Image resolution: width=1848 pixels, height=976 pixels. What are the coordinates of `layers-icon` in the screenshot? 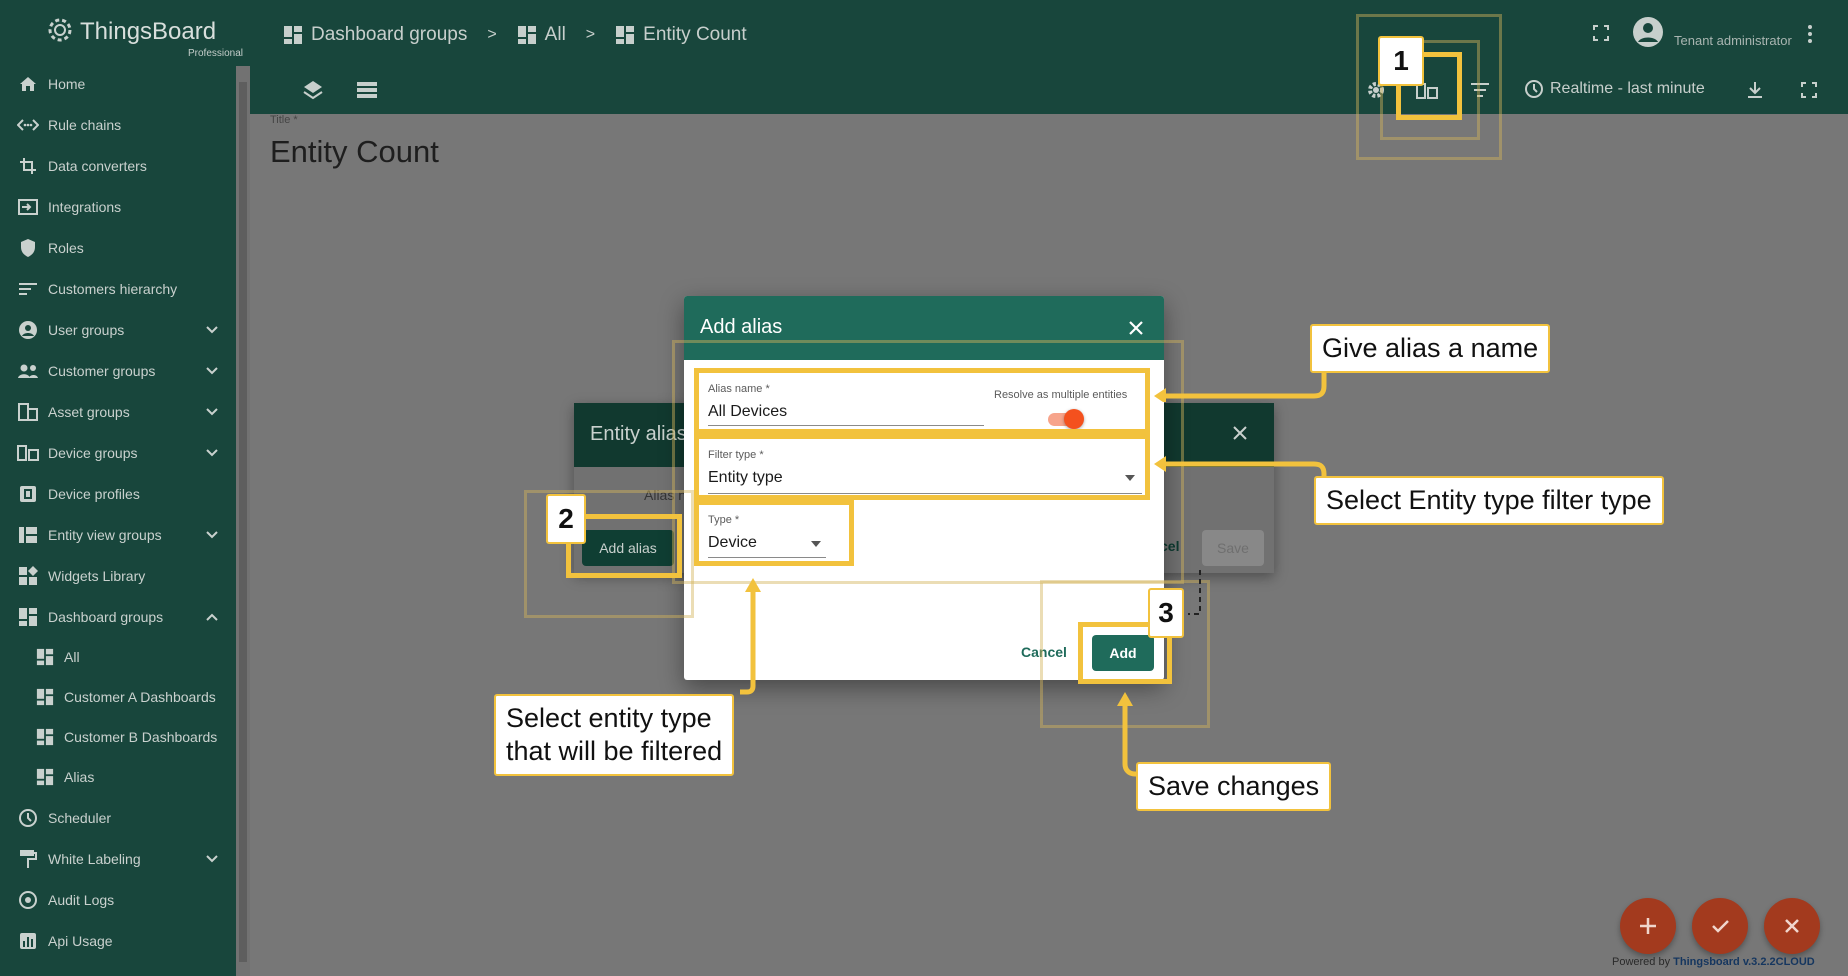 It's located at (313, 90).